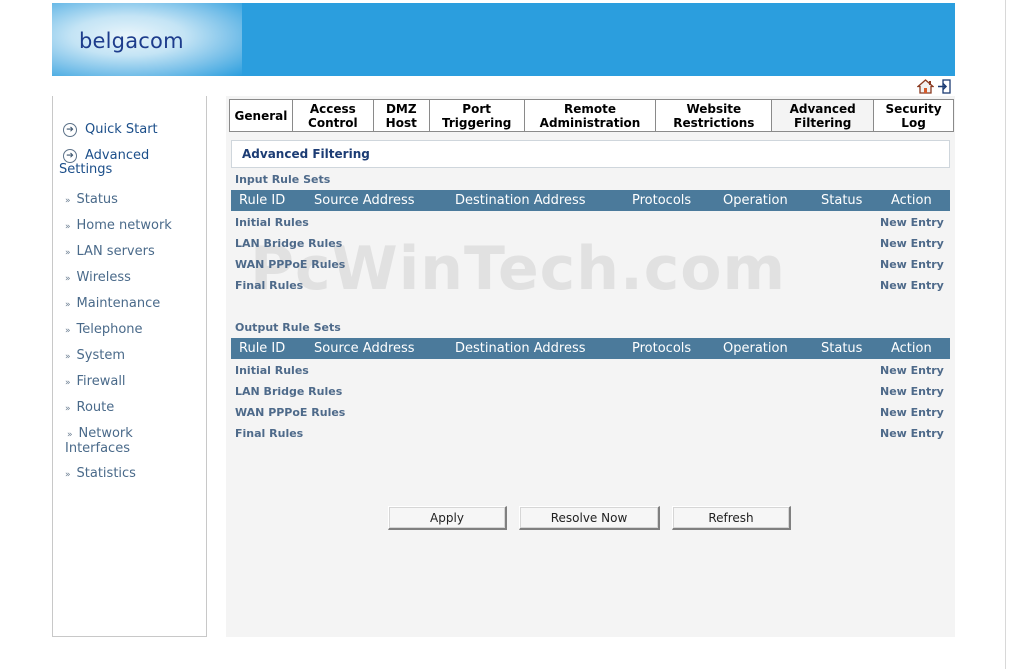 This screenshot has width=1022, height=669. I want to click on input-rule-wan-pppoe: WAN PPPoE Rules, so click(290, 264).